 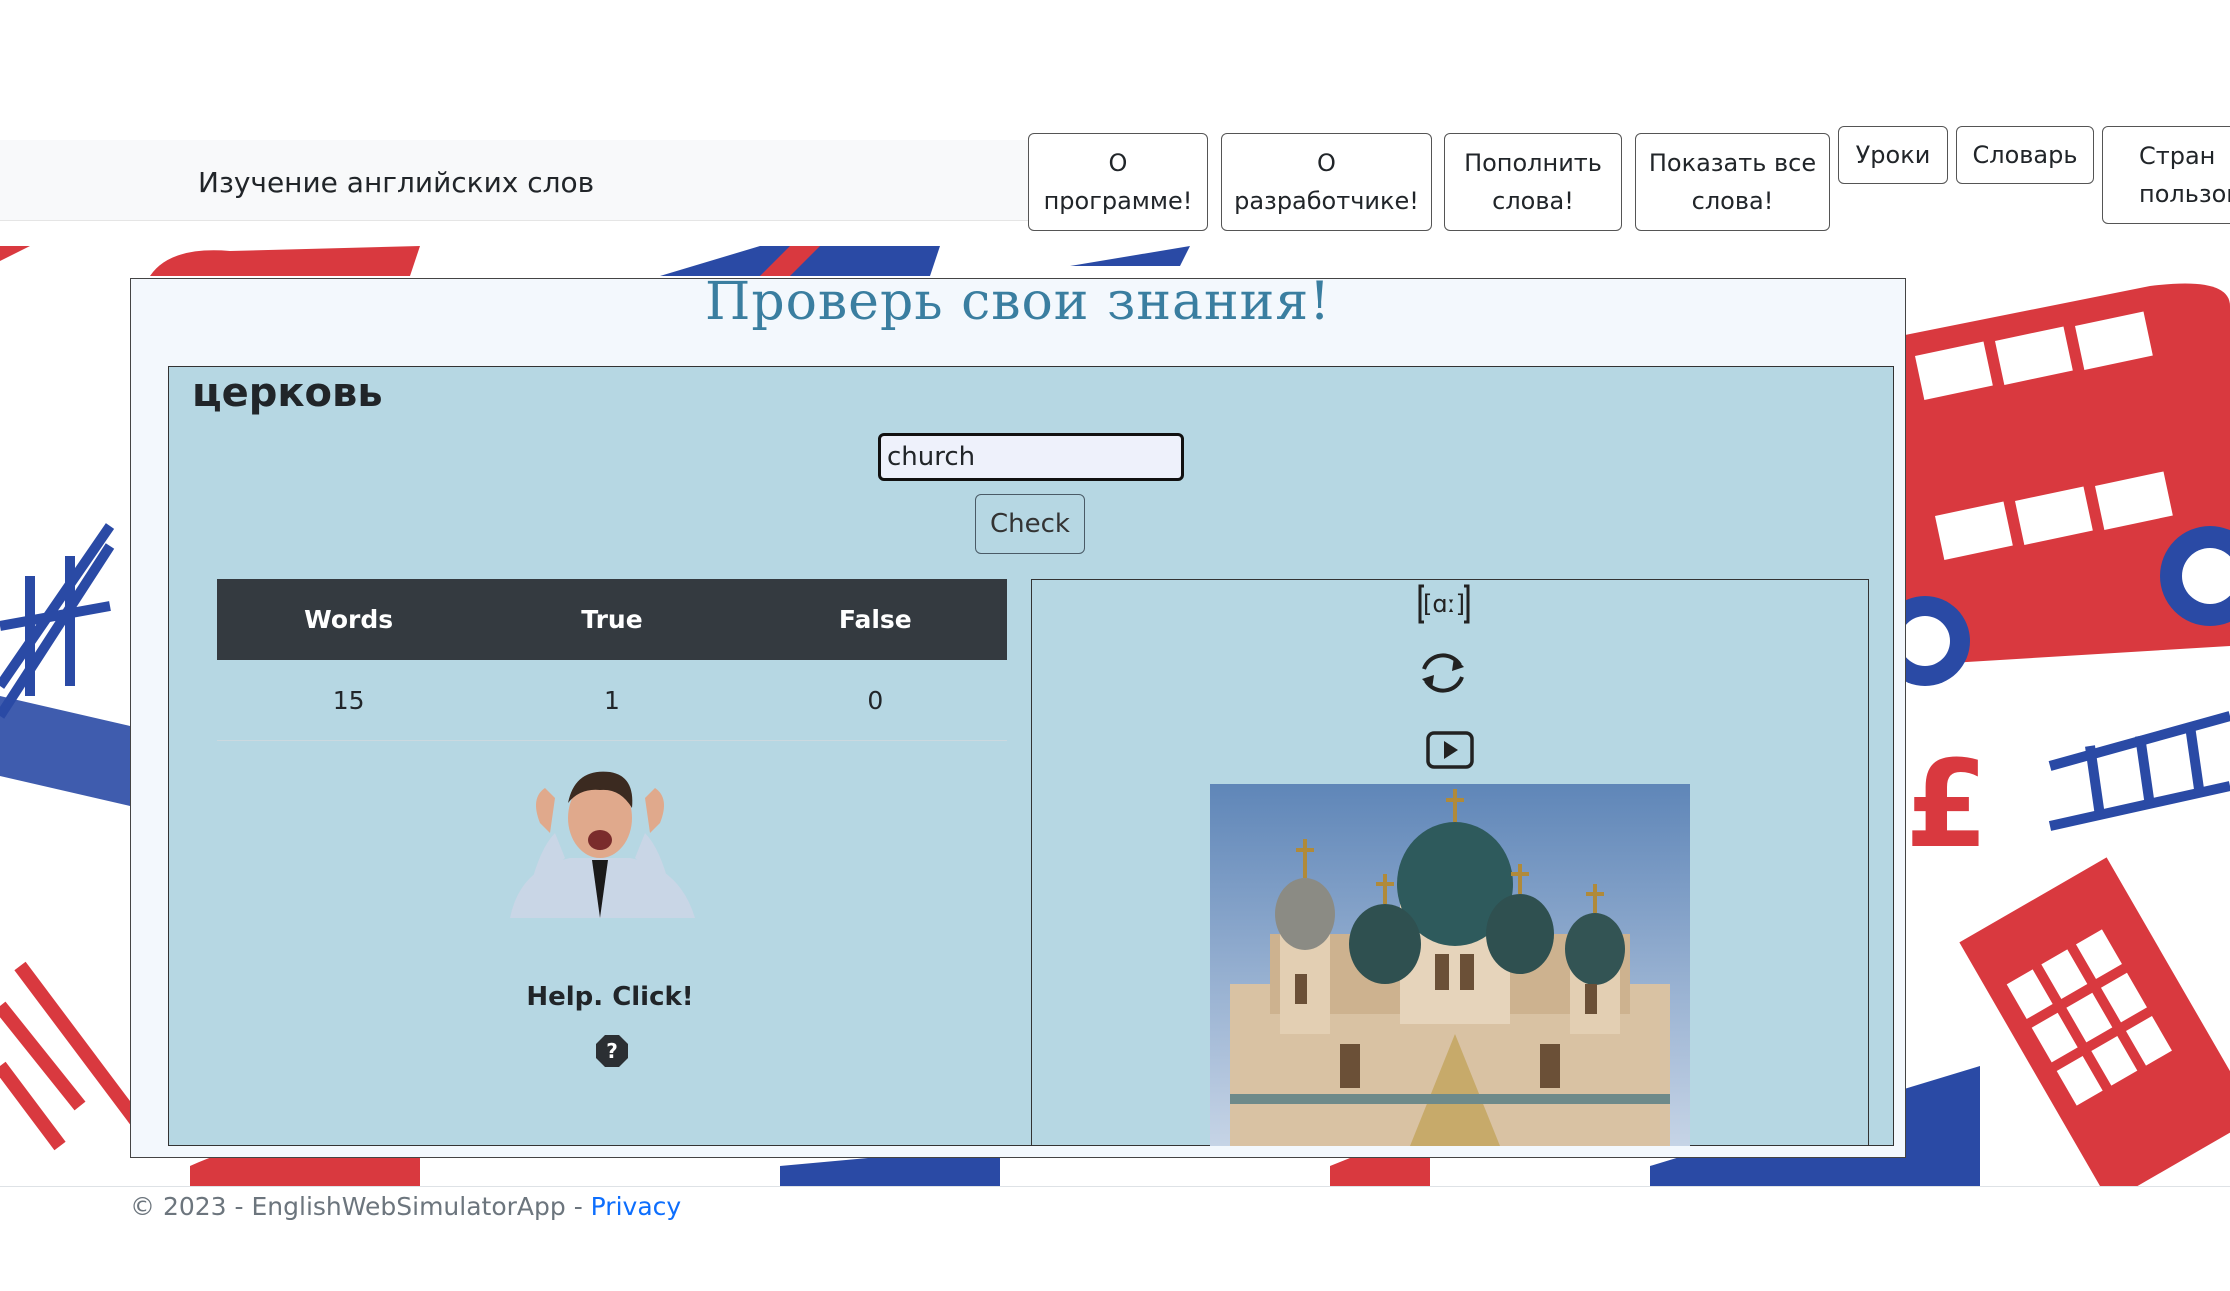 What do you see at coordinates (1533, 182) in the screenshot?
I see `nav-add-words-button: Пополнить слова!` at bounding box center [1533, 182].